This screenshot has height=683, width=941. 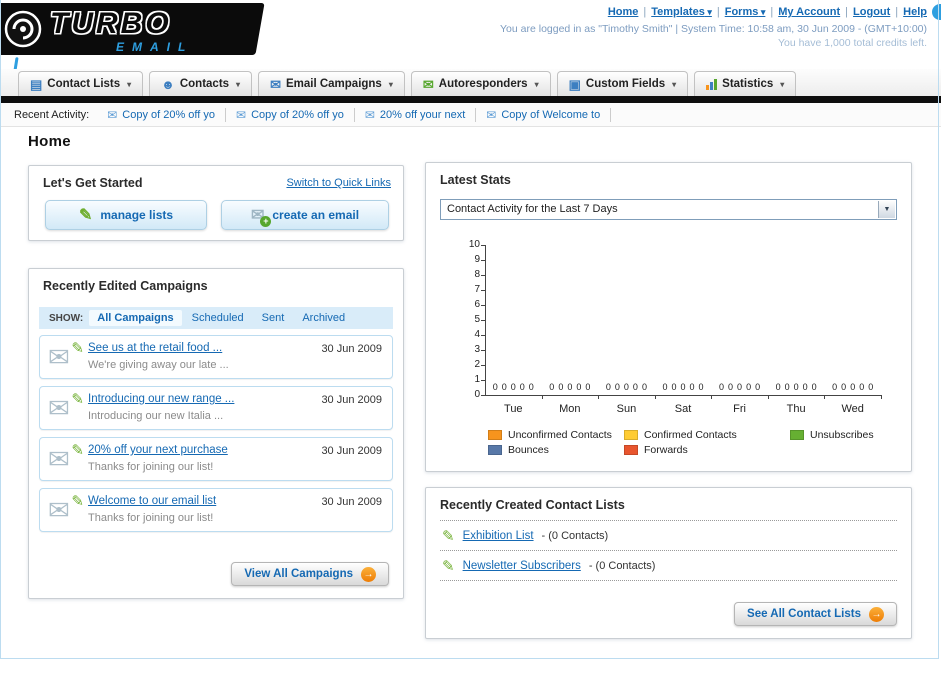 What do you see at coordinates (712, 84) in the screenshot?
I see `statistics-icon` at bounding box center [712, 84].